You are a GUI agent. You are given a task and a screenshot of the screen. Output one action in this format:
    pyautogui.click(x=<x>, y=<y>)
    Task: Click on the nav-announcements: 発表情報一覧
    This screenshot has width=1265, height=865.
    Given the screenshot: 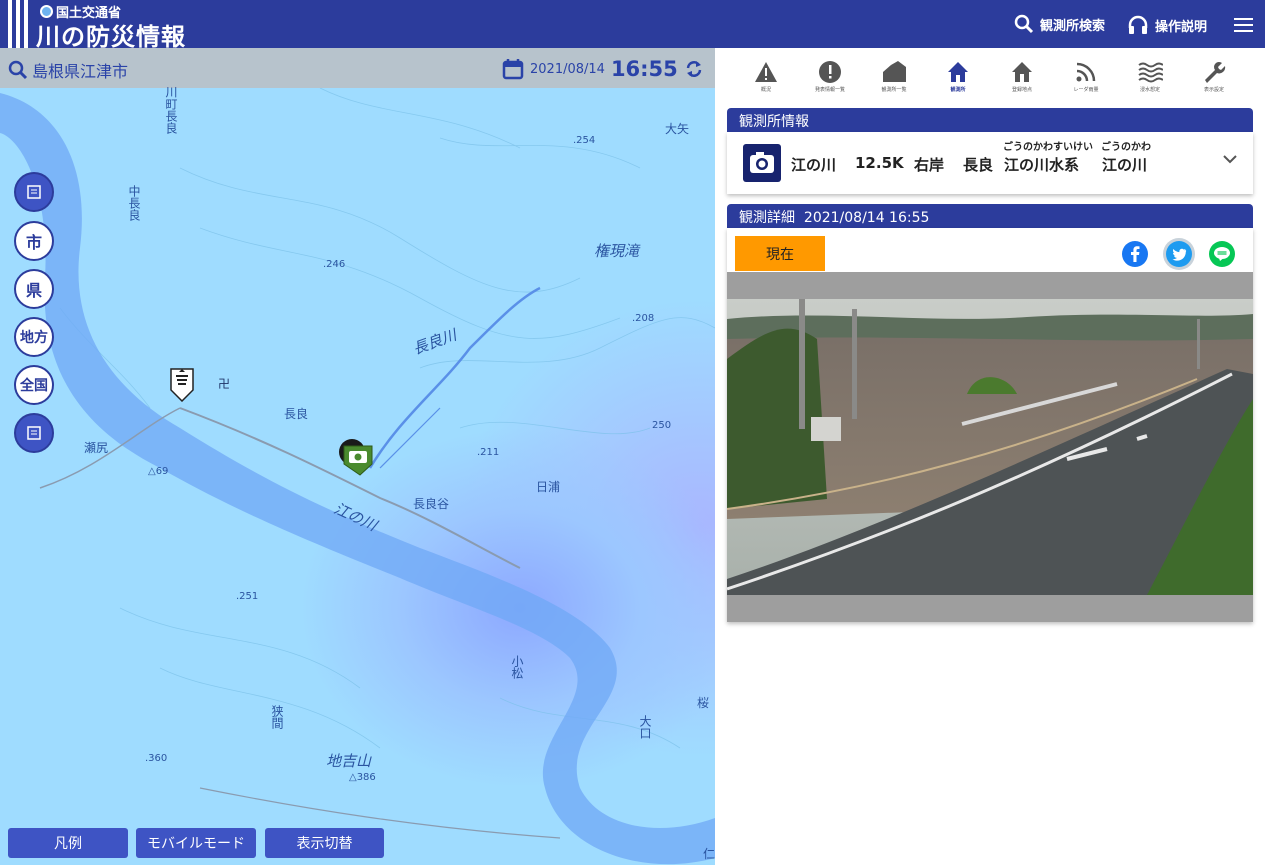 What is the action you would take?
    pyautogui.click(x=830, y=76)
    